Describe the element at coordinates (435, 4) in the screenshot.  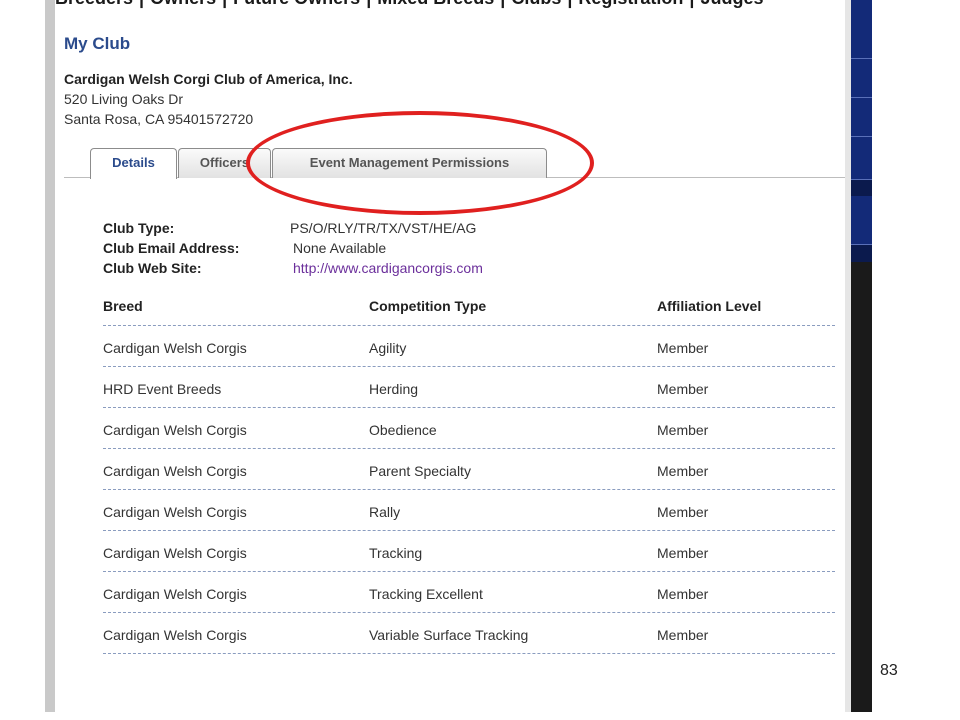
I see `nav-item-mixed-breeds: Mixed Breeds` at that location.